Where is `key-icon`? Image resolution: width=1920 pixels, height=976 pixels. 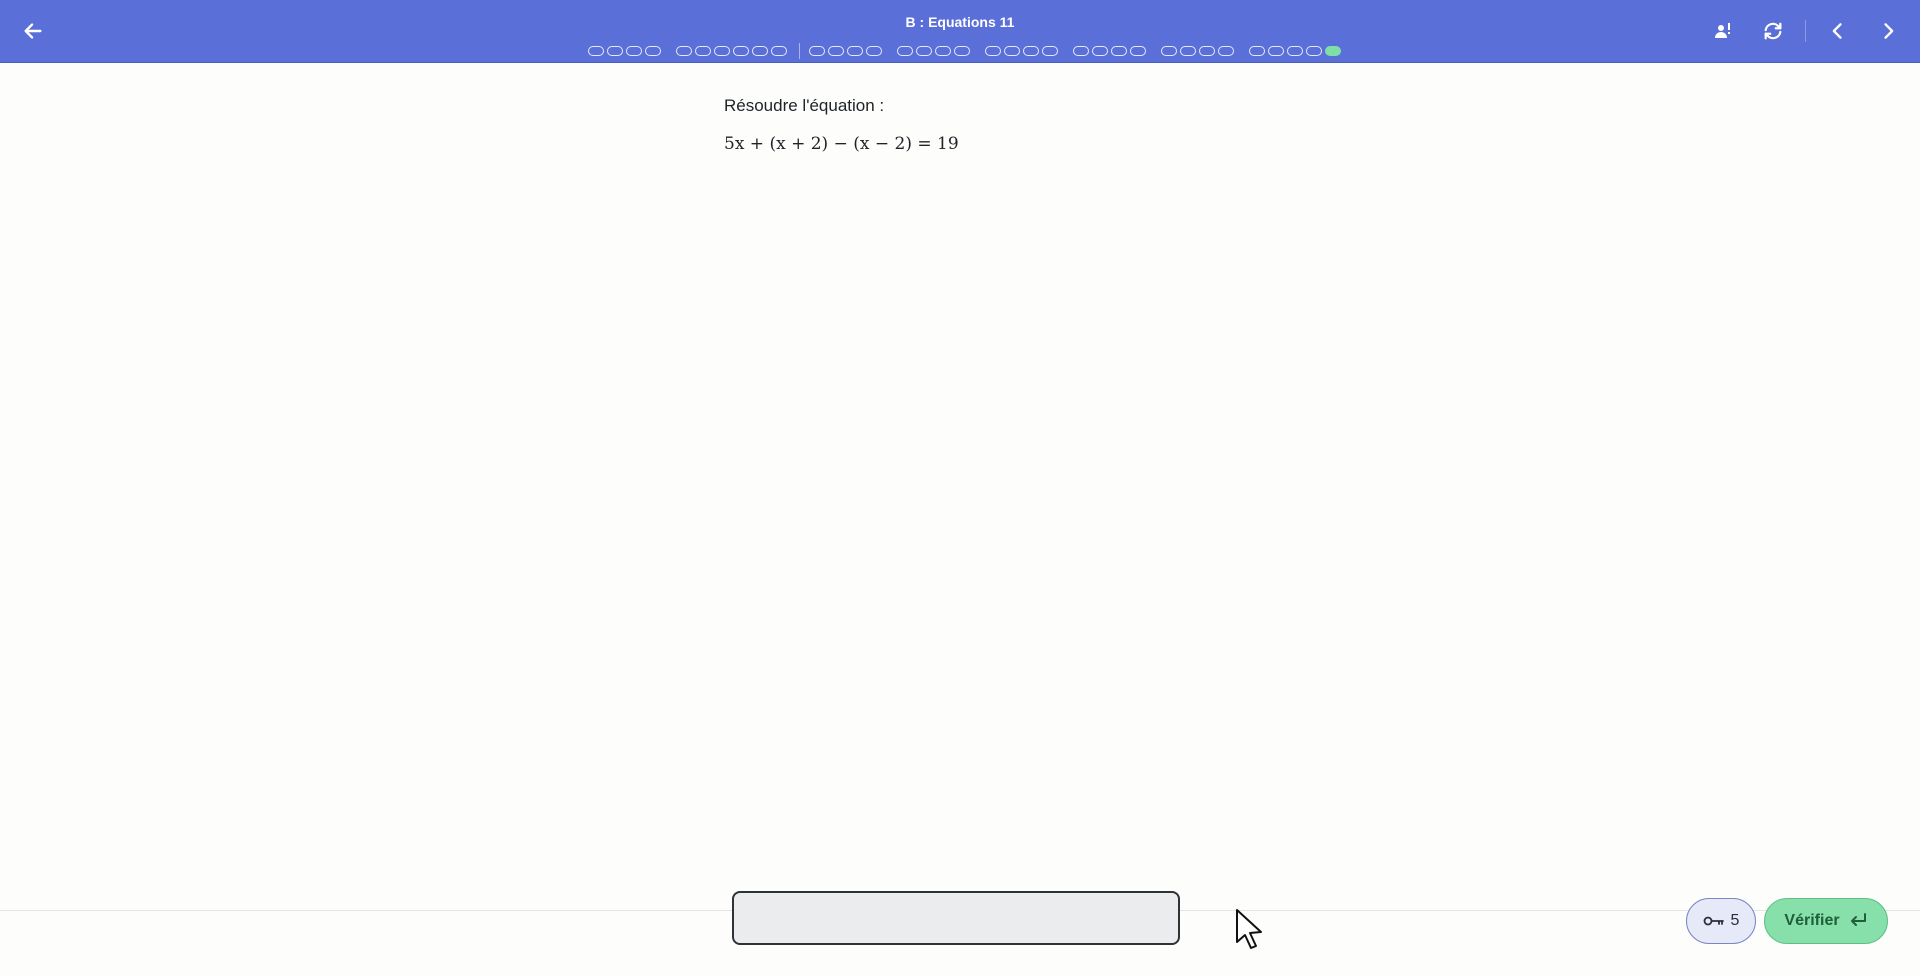 key-icon is located at coordinates (1713, 921).